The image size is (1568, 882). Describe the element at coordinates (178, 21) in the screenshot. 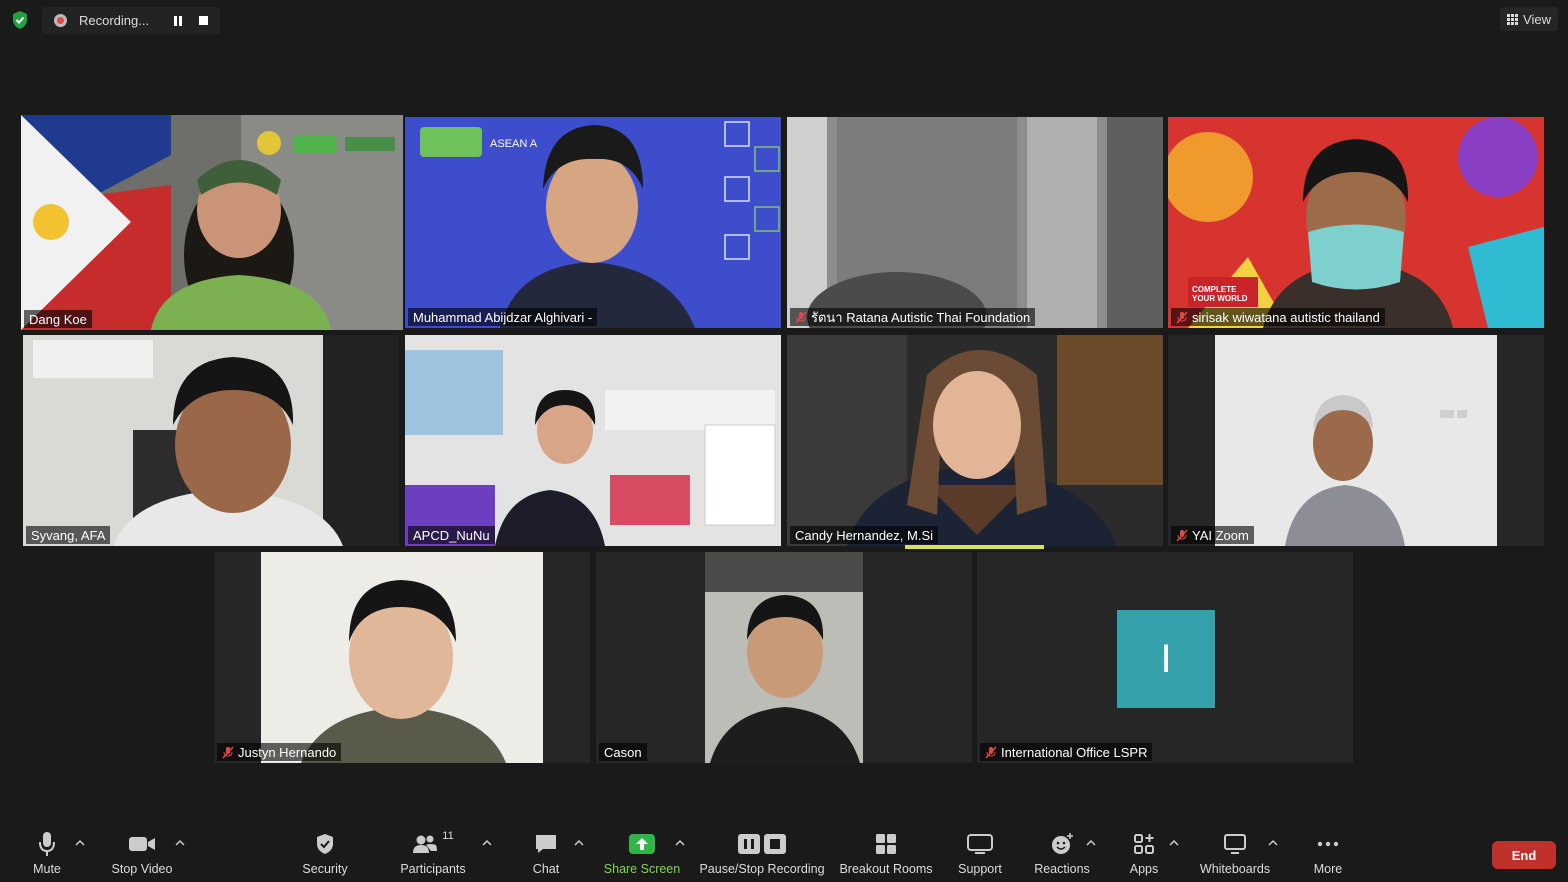

I see `pause-recording-icon` at that location.